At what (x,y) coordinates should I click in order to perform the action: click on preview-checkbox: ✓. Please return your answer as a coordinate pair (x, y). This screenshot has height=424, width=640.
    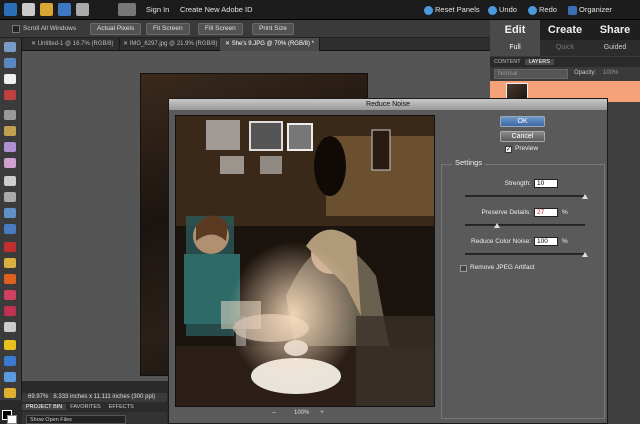
    Looking at the image, I should click on (508, 149).